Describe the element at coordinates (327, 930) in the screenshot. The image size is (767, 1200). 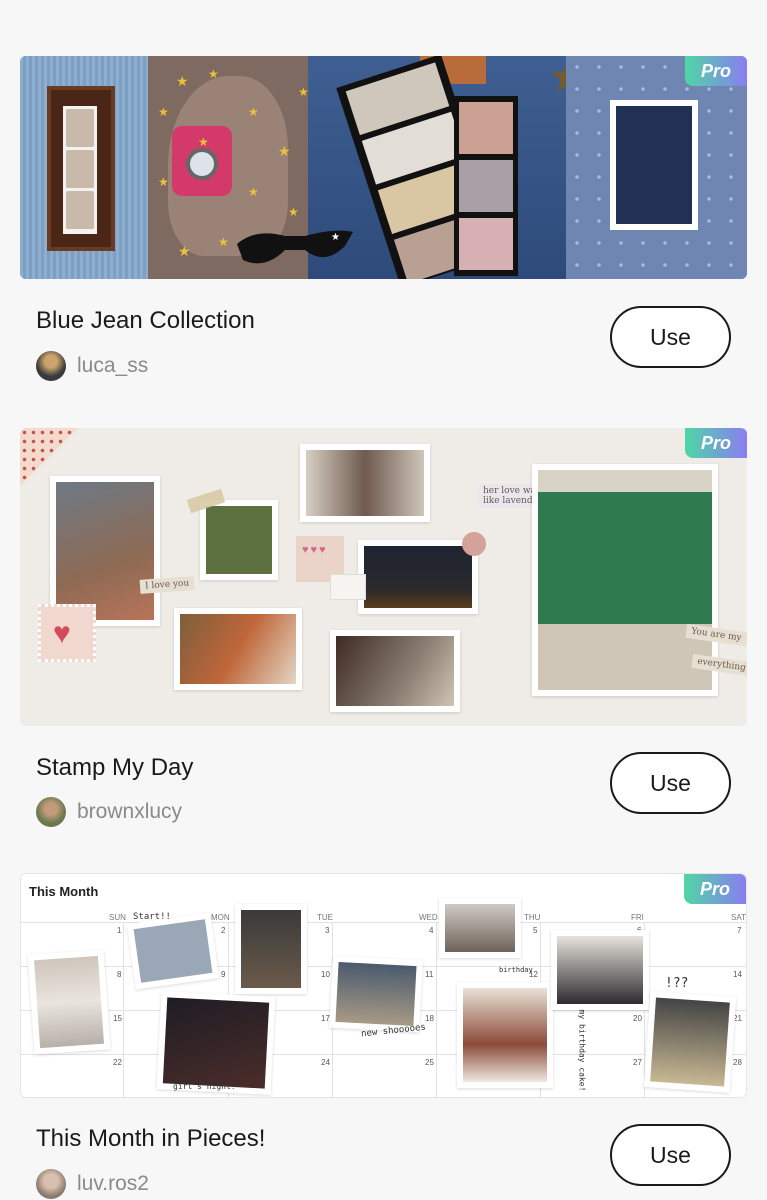
I see `date-number: 3` at that location.